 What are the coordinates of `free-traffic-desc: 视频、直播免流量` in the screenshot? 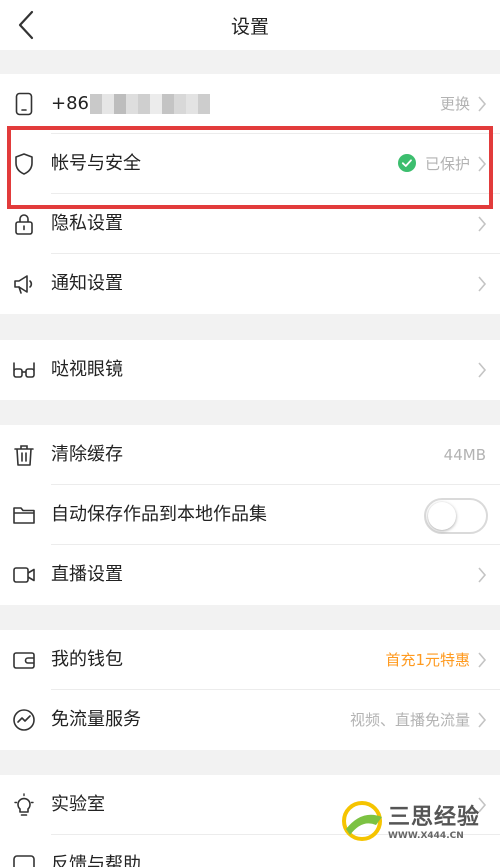 It's located at (409, 720).